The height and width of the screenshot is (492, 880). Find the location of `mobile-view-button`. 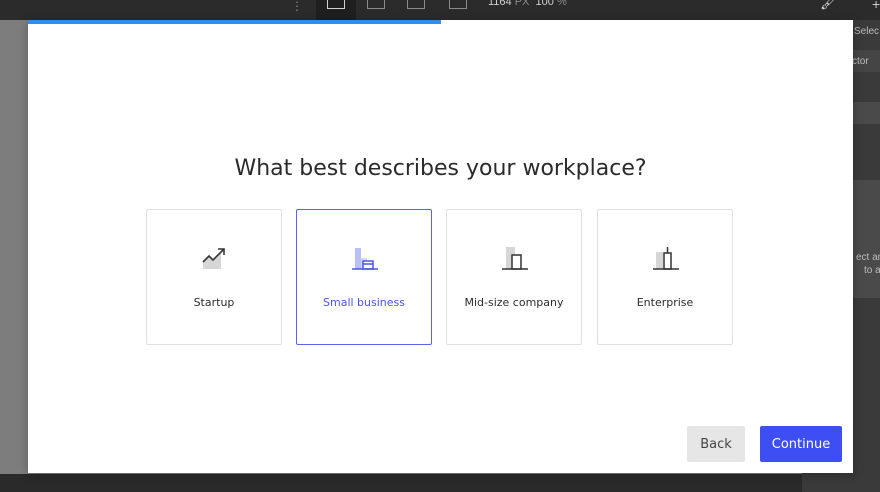

mobile-view-button is located at coordinates (458, 7).